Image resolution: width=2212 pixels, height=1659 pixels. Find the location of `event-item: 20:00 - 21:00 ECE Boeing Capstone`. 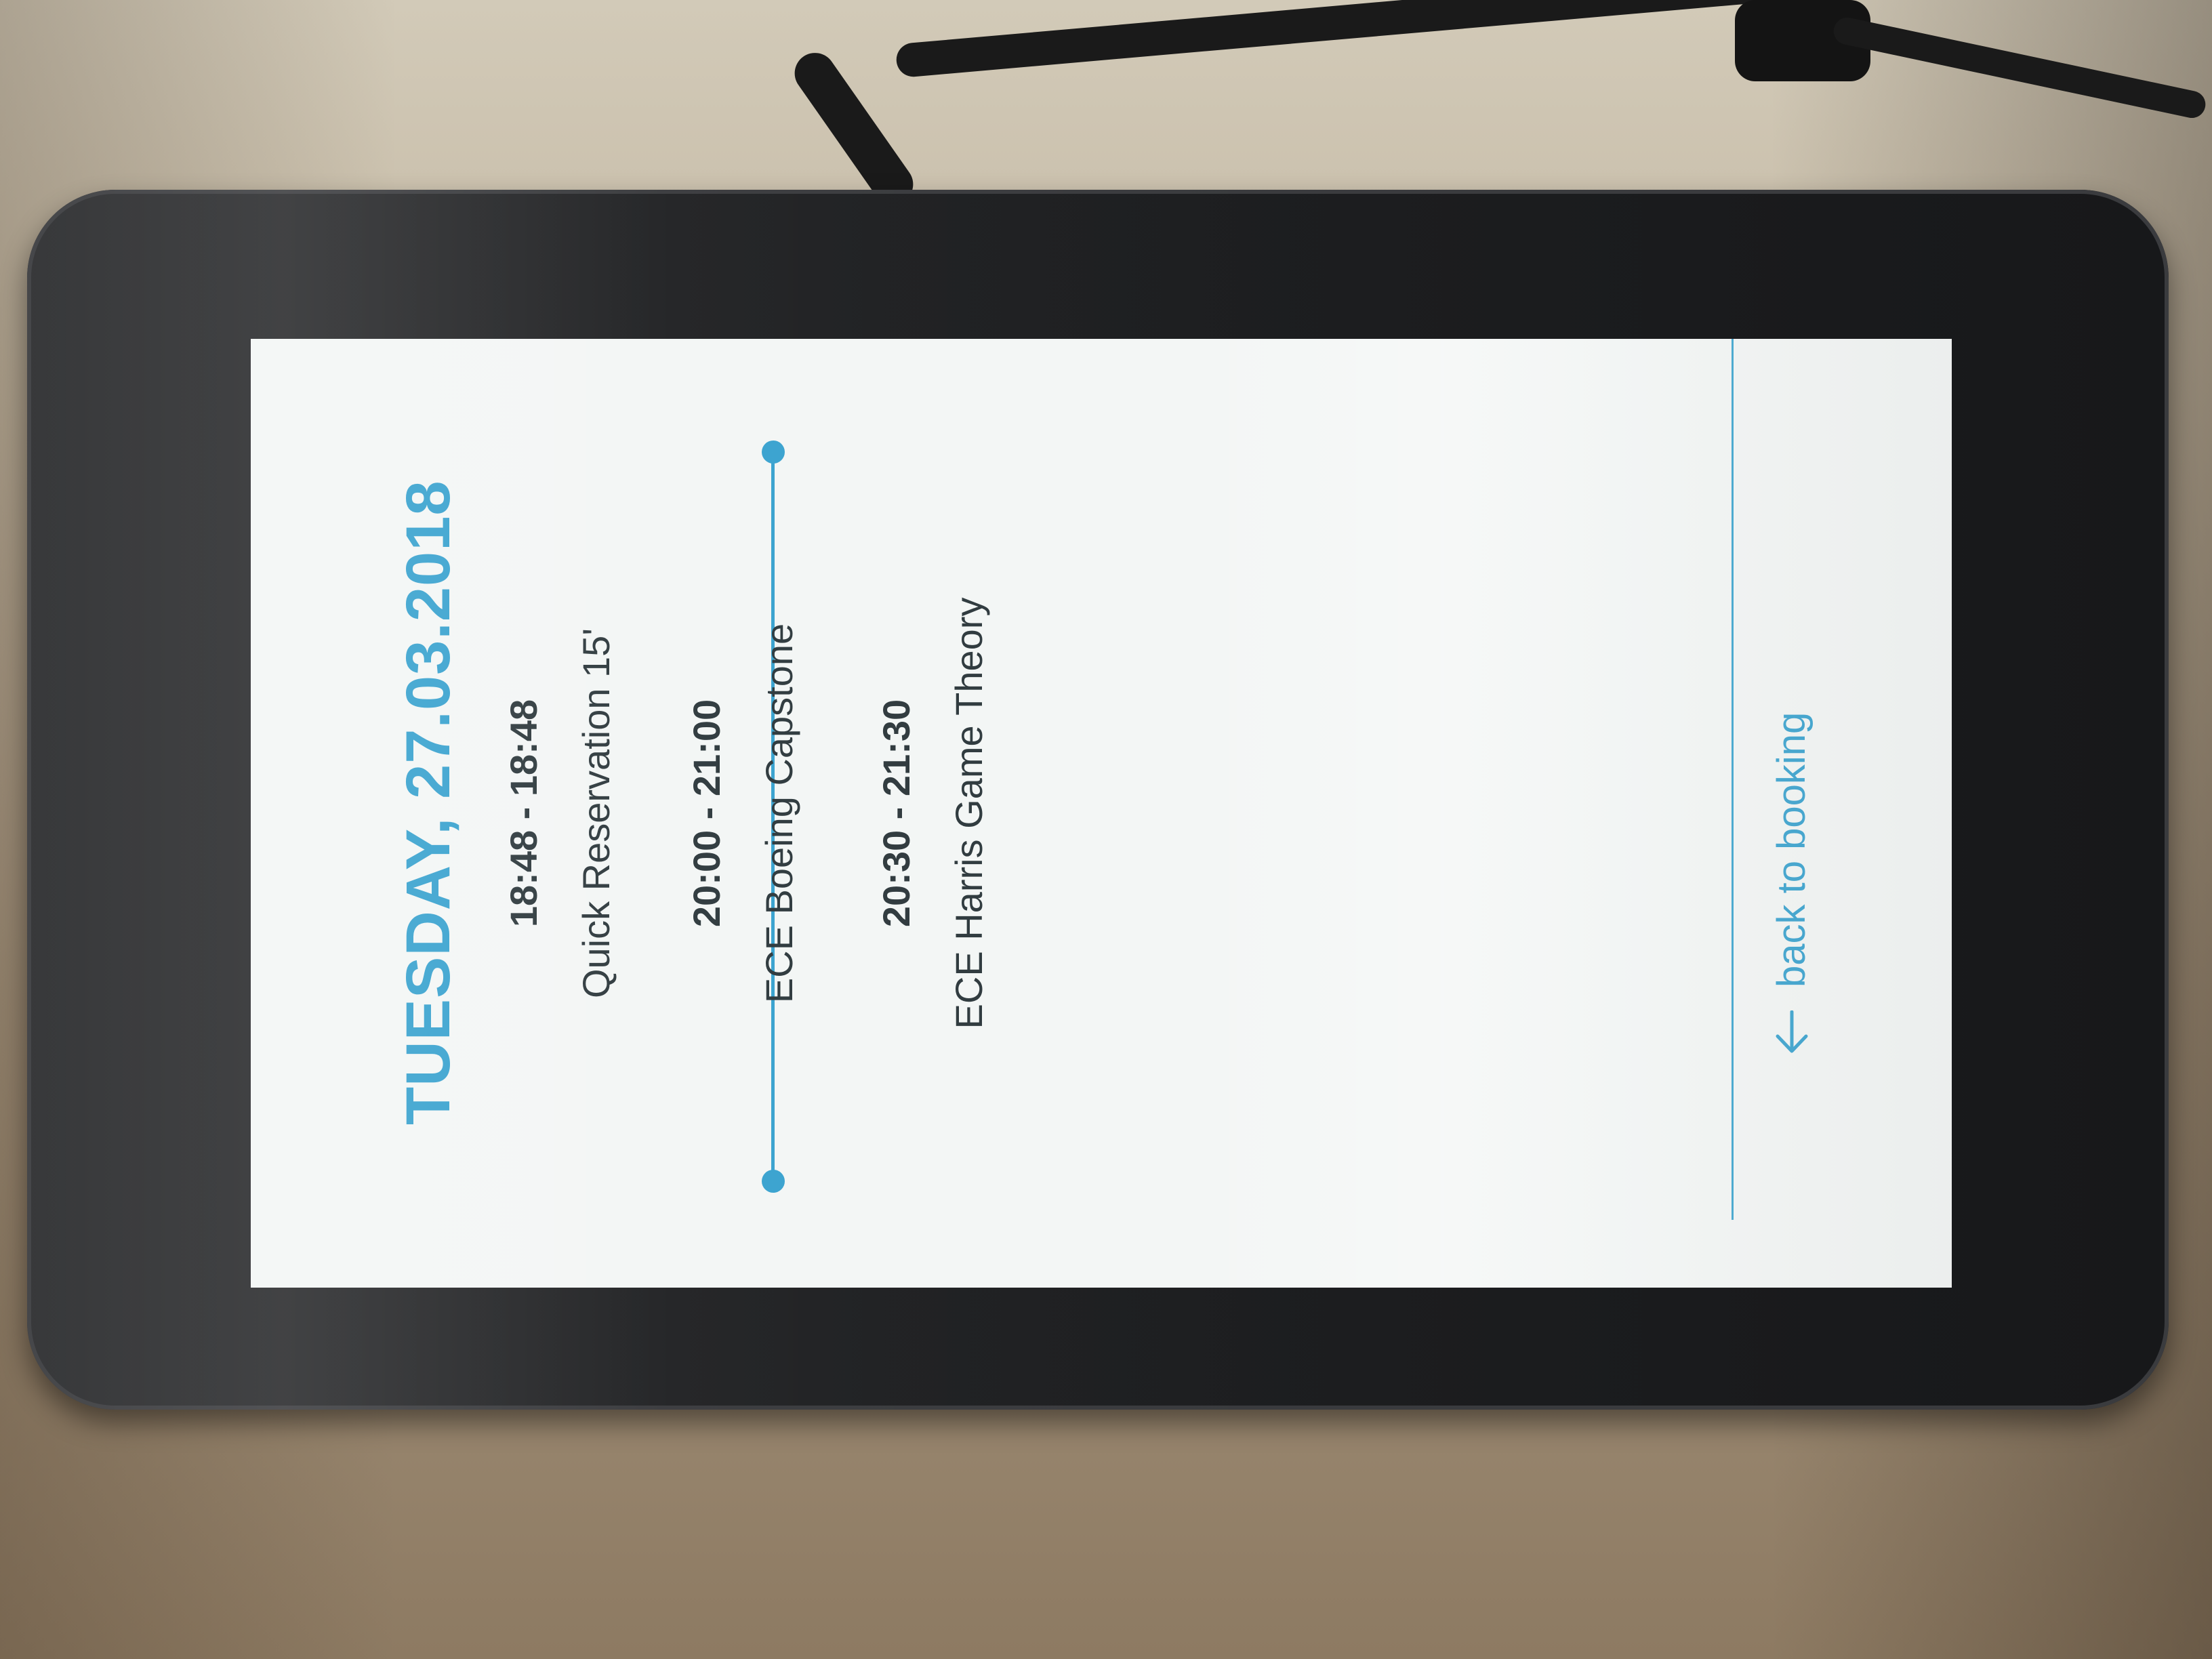

event-item: 20:00 - 21:00 ECE Boeing Capstone is located at coordinates (742, 813).